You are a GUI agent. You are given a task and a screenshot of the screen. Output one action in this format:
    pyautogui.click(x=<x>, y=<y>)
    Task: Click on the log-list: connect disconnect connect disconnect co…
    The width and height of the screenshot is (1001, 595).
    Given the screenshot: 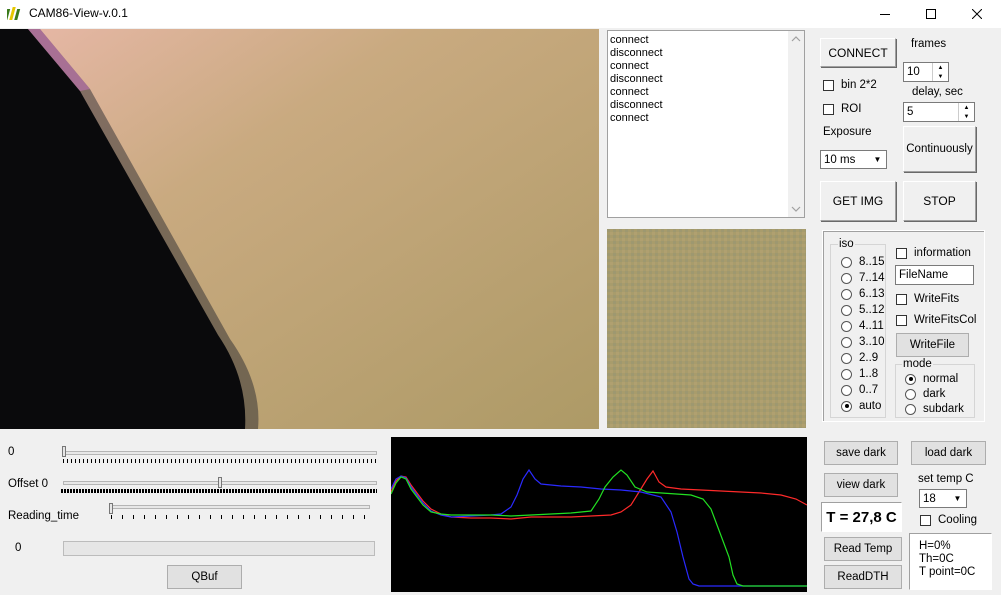 What is the action you would take?
    pyautogui.click(x=706, y=124)
    